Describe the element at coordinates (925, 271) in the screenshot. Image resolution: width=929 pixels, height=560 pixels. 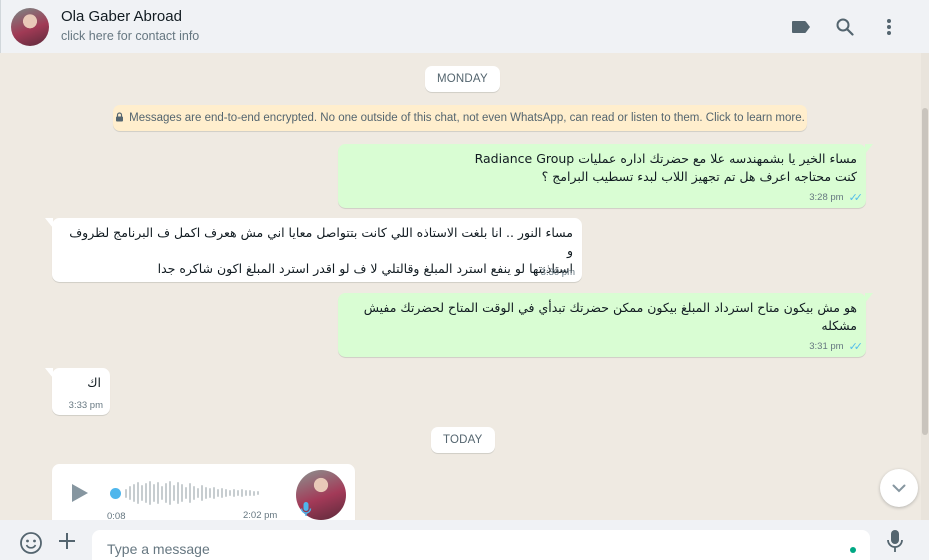
I see `scrollbar-thumb` at that location.